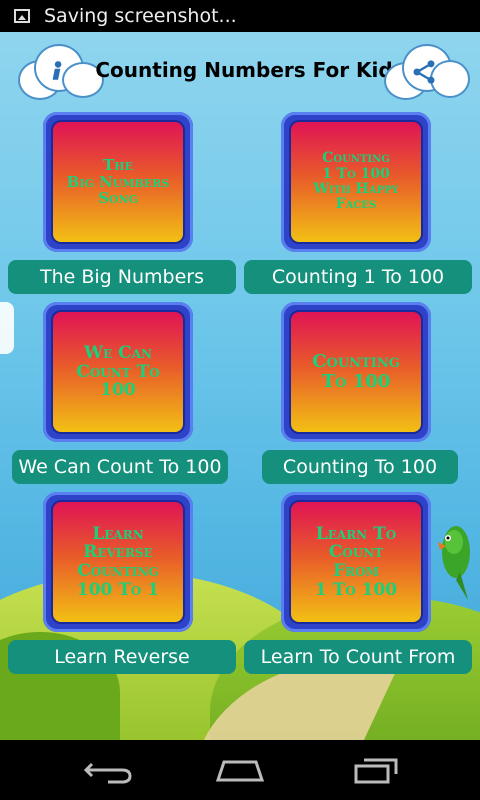  Describe the element at coordinates (376, 770) in the screenshot. I see `recents-icon` at that location.